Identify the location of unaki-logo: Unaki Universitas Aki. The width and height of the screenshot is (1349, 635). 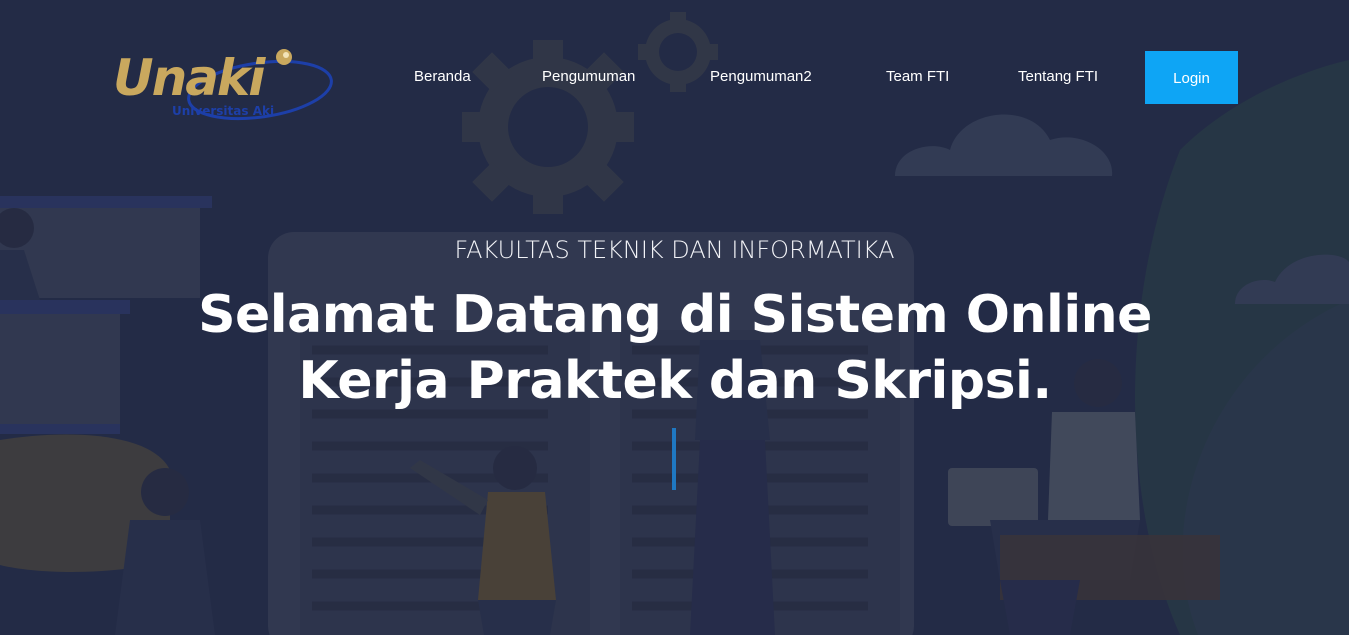
(225, 89).